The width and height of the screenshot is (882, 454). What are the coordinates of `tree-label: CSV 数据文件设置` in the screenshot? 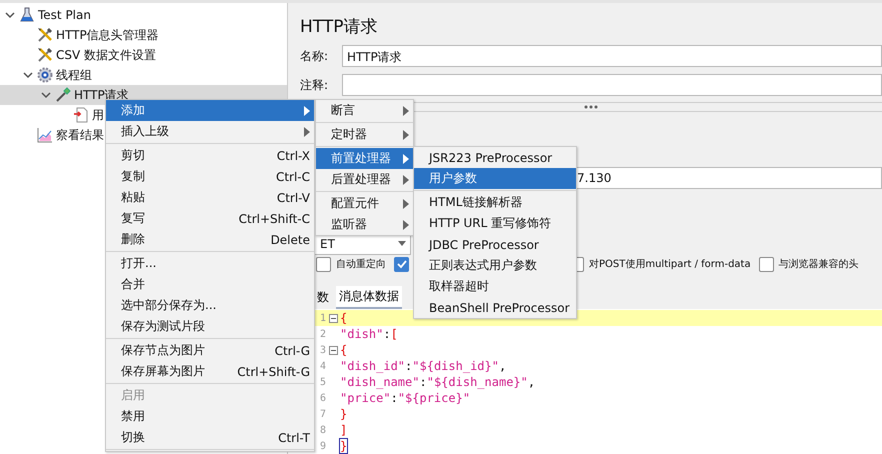 It's located at (106, 55).